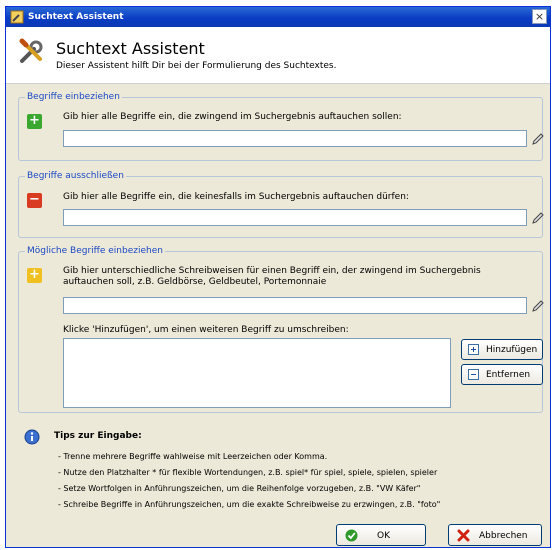  Describe the element at coordinates (130, 48) in the screenshot. I see `wizard-title: Suchtext Assistent` at that location.